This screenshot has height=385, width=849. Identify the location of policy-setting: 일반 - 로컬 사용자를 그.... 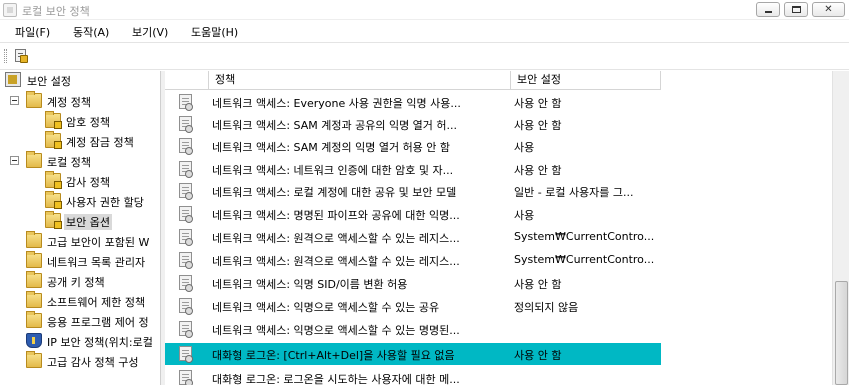
(574, 192).